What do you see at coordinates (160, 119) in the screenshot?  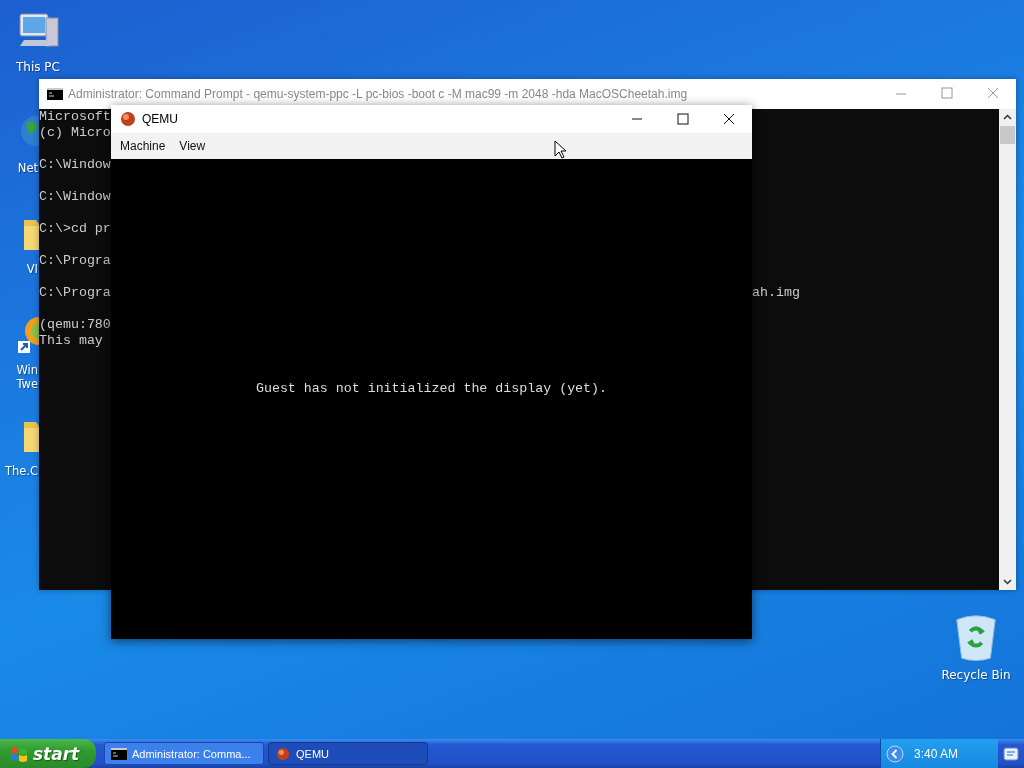 I see `window-title: QEMU` at bounding box center [160, 119].